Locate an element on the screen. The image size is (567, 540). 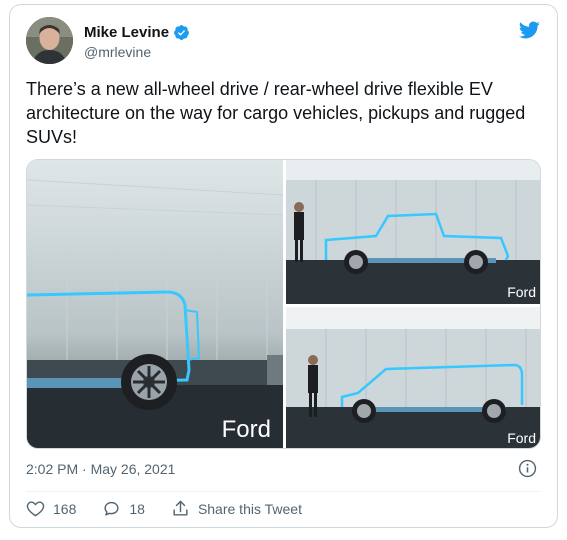
info-icon is located at coordinates (527, 468).